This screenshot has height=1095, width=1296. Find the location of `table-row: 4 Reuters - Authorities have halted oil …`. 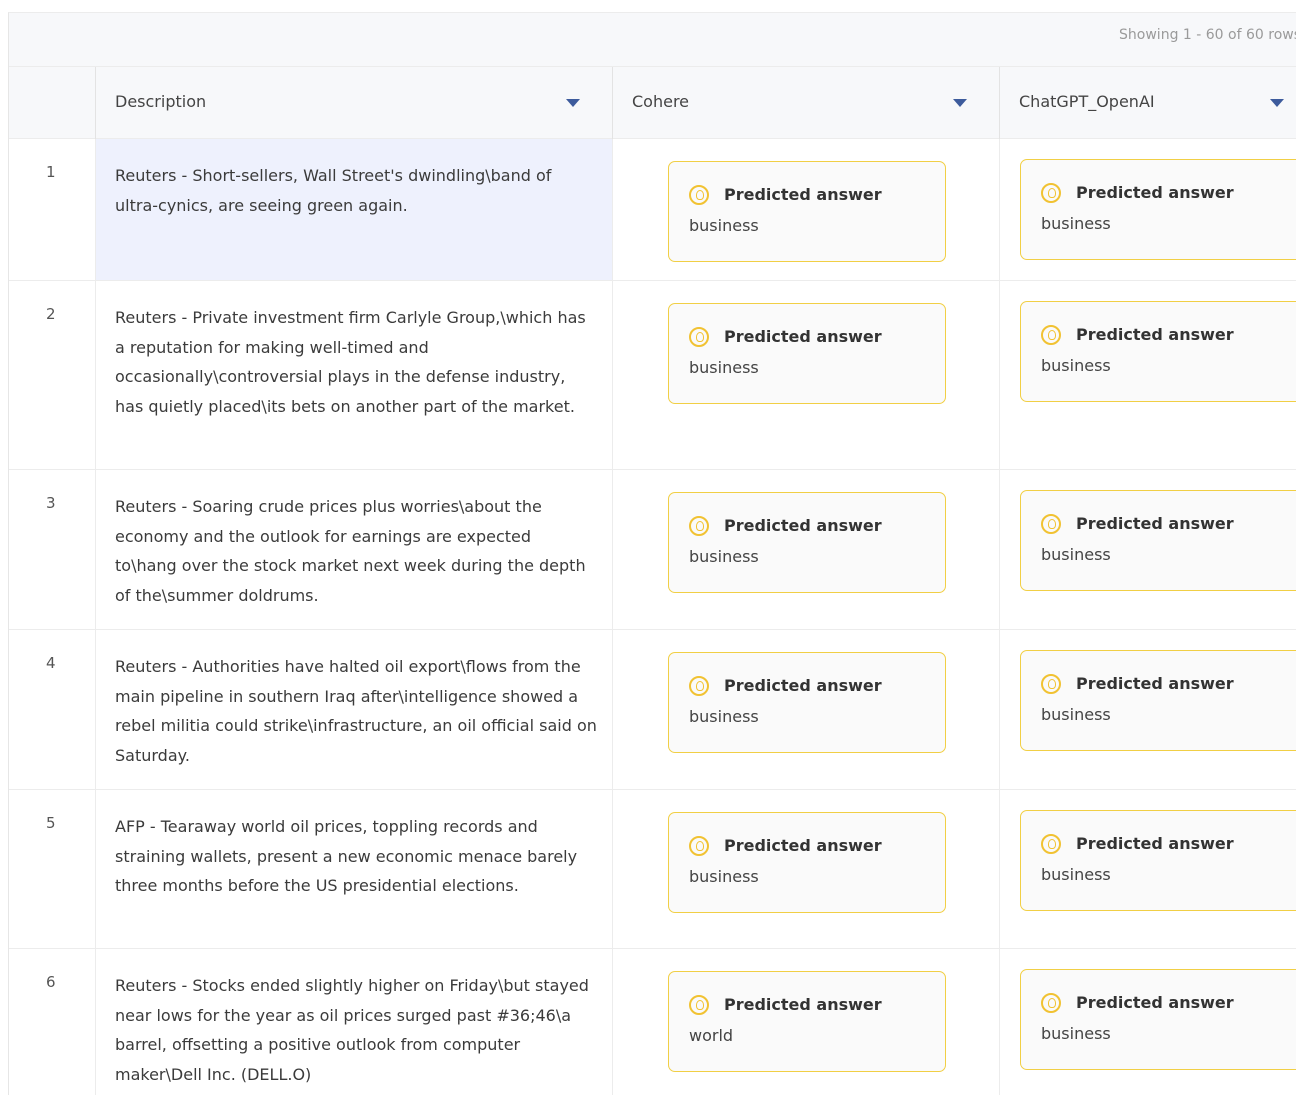

table-row: 4 Reuters - Authorities have halted oil … is located at coordinates (652, 710).